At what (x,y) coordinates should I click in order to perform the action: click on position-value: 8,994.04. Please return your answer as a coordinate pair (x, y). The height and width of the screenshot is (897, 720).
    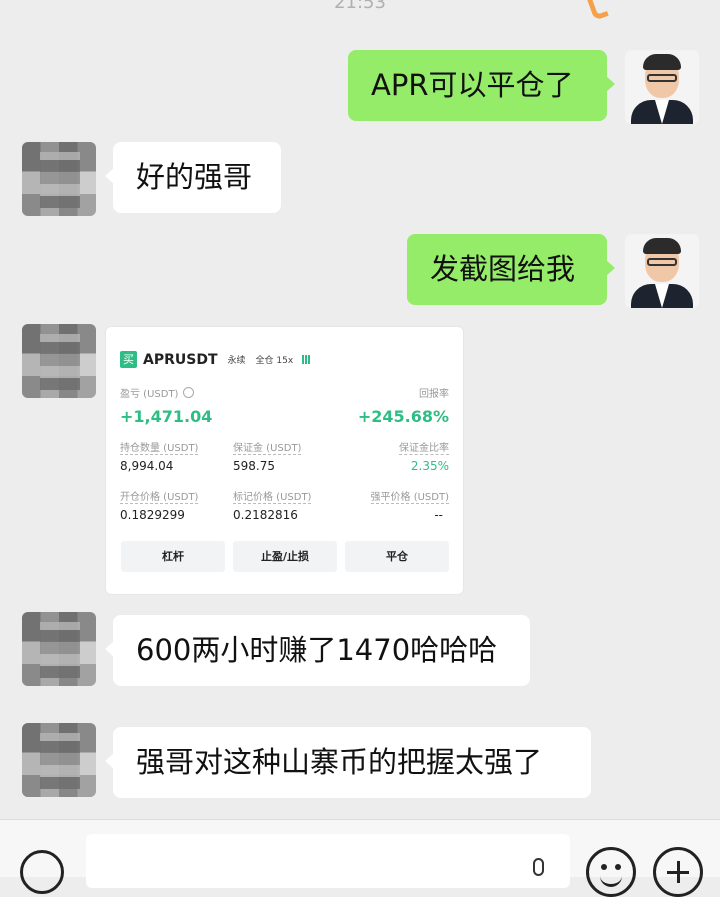
    Looking at the image, I should click on (147, 466).